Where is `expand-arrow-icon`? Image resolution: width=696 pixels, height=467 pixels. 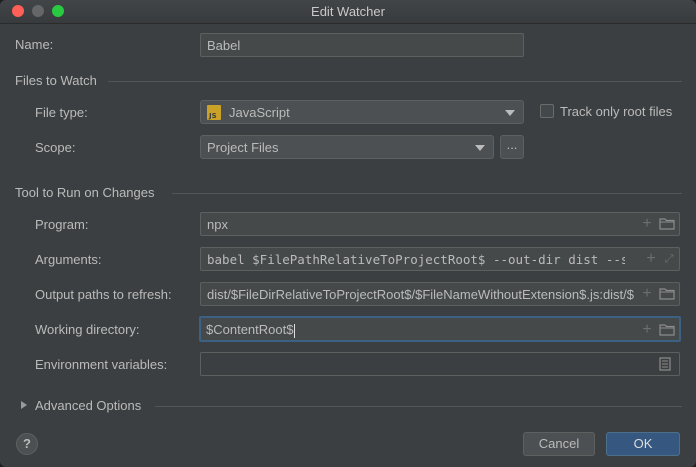 expand-arrow-icon is located at coordinates (24, 405).